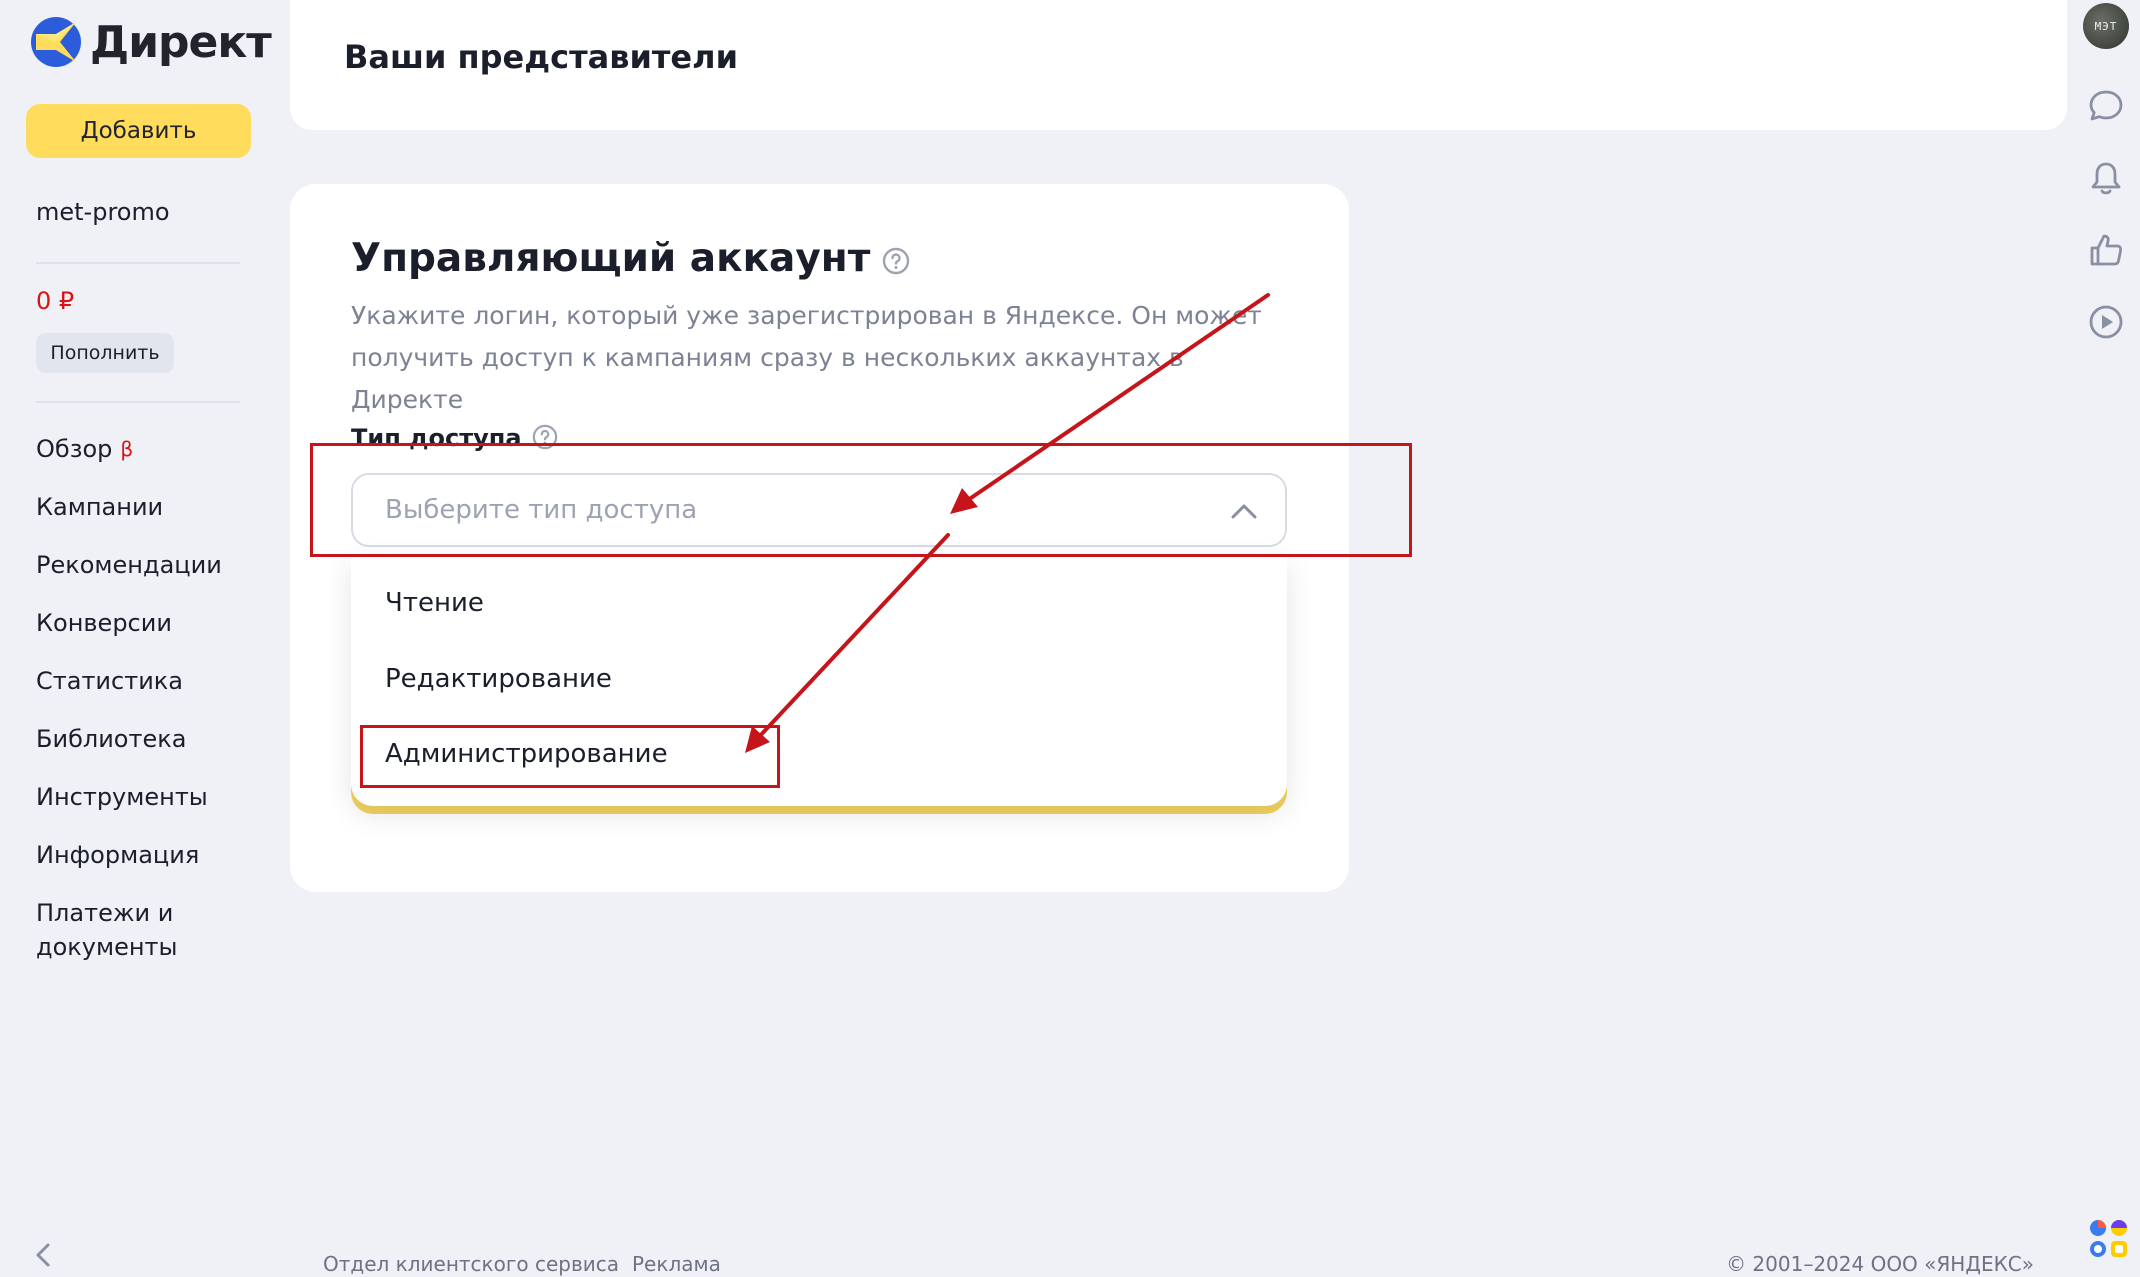 This screenshot has width=2140, height=1277. I want to click on thumb-up-icon, so click(2106, 250).